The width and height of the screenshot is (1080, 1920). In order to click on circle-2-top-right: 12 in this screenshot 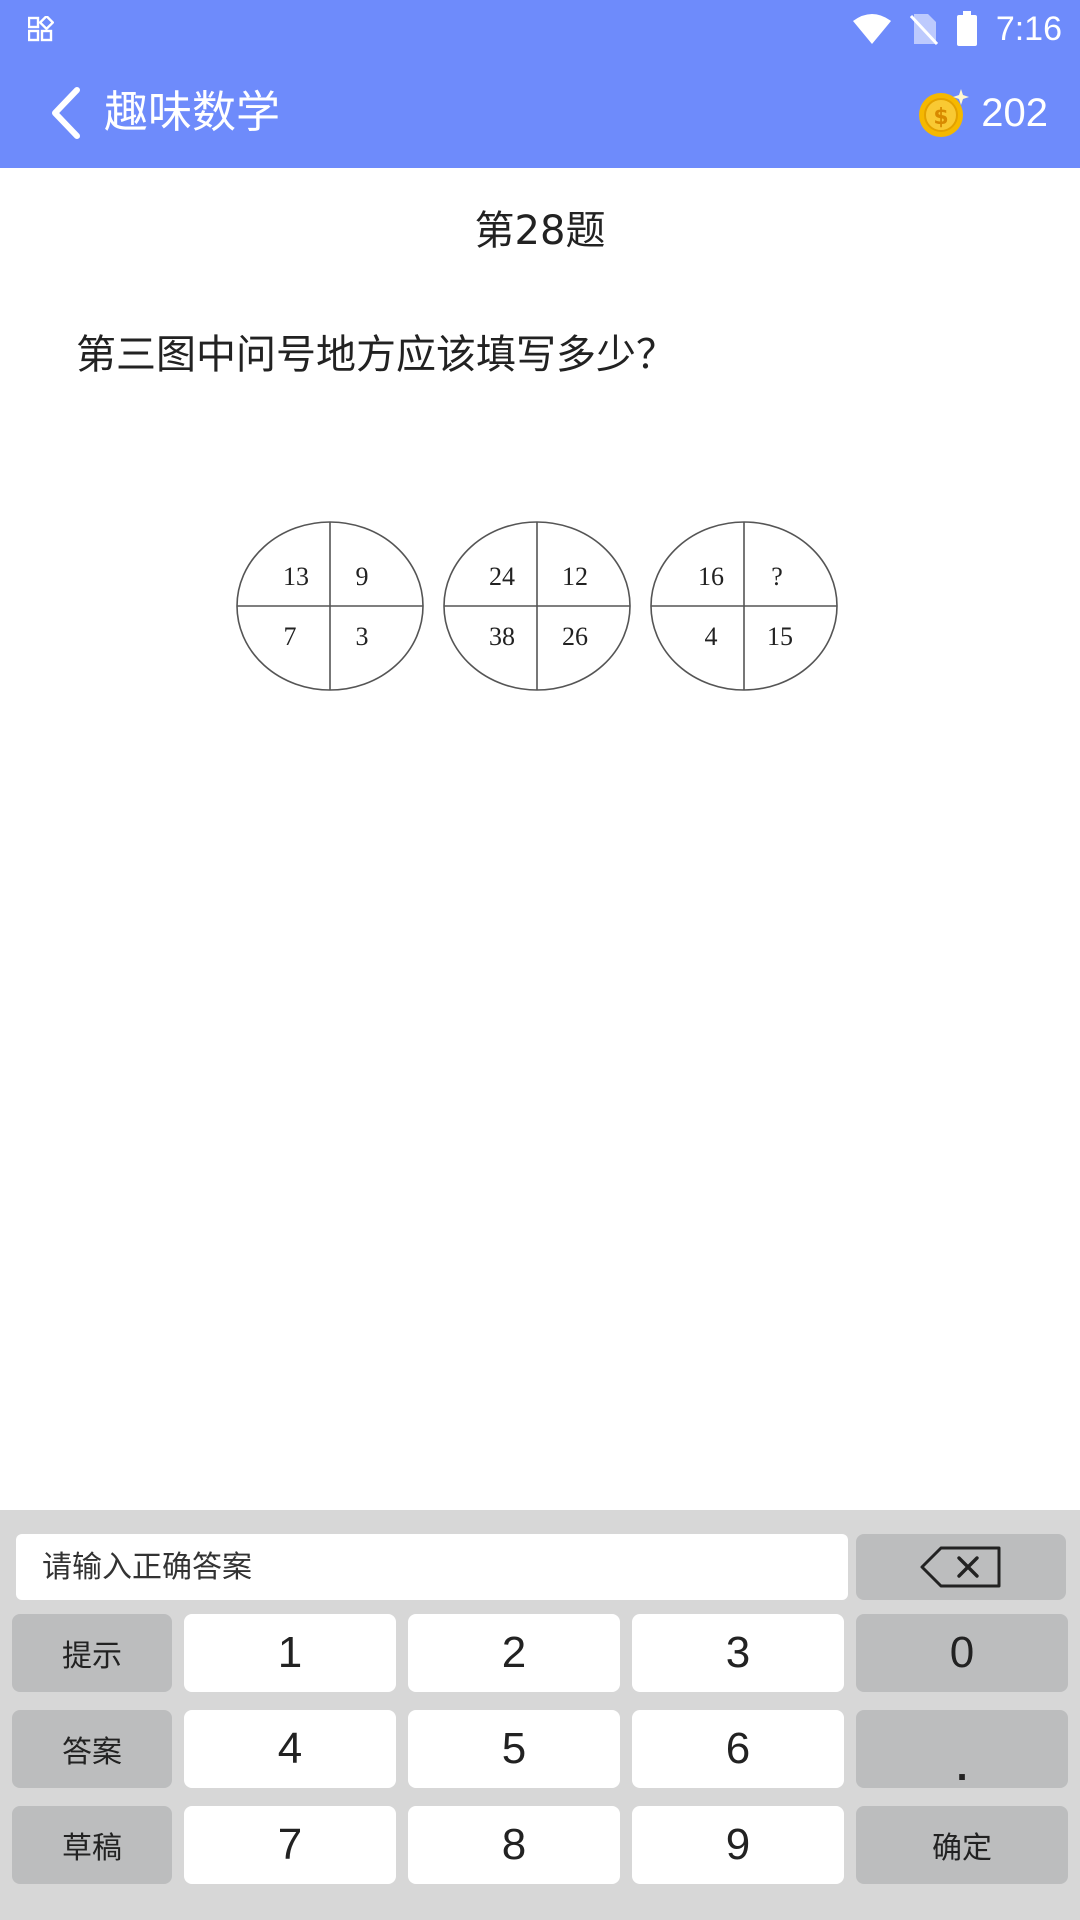, I will do `click(575, 576)`.